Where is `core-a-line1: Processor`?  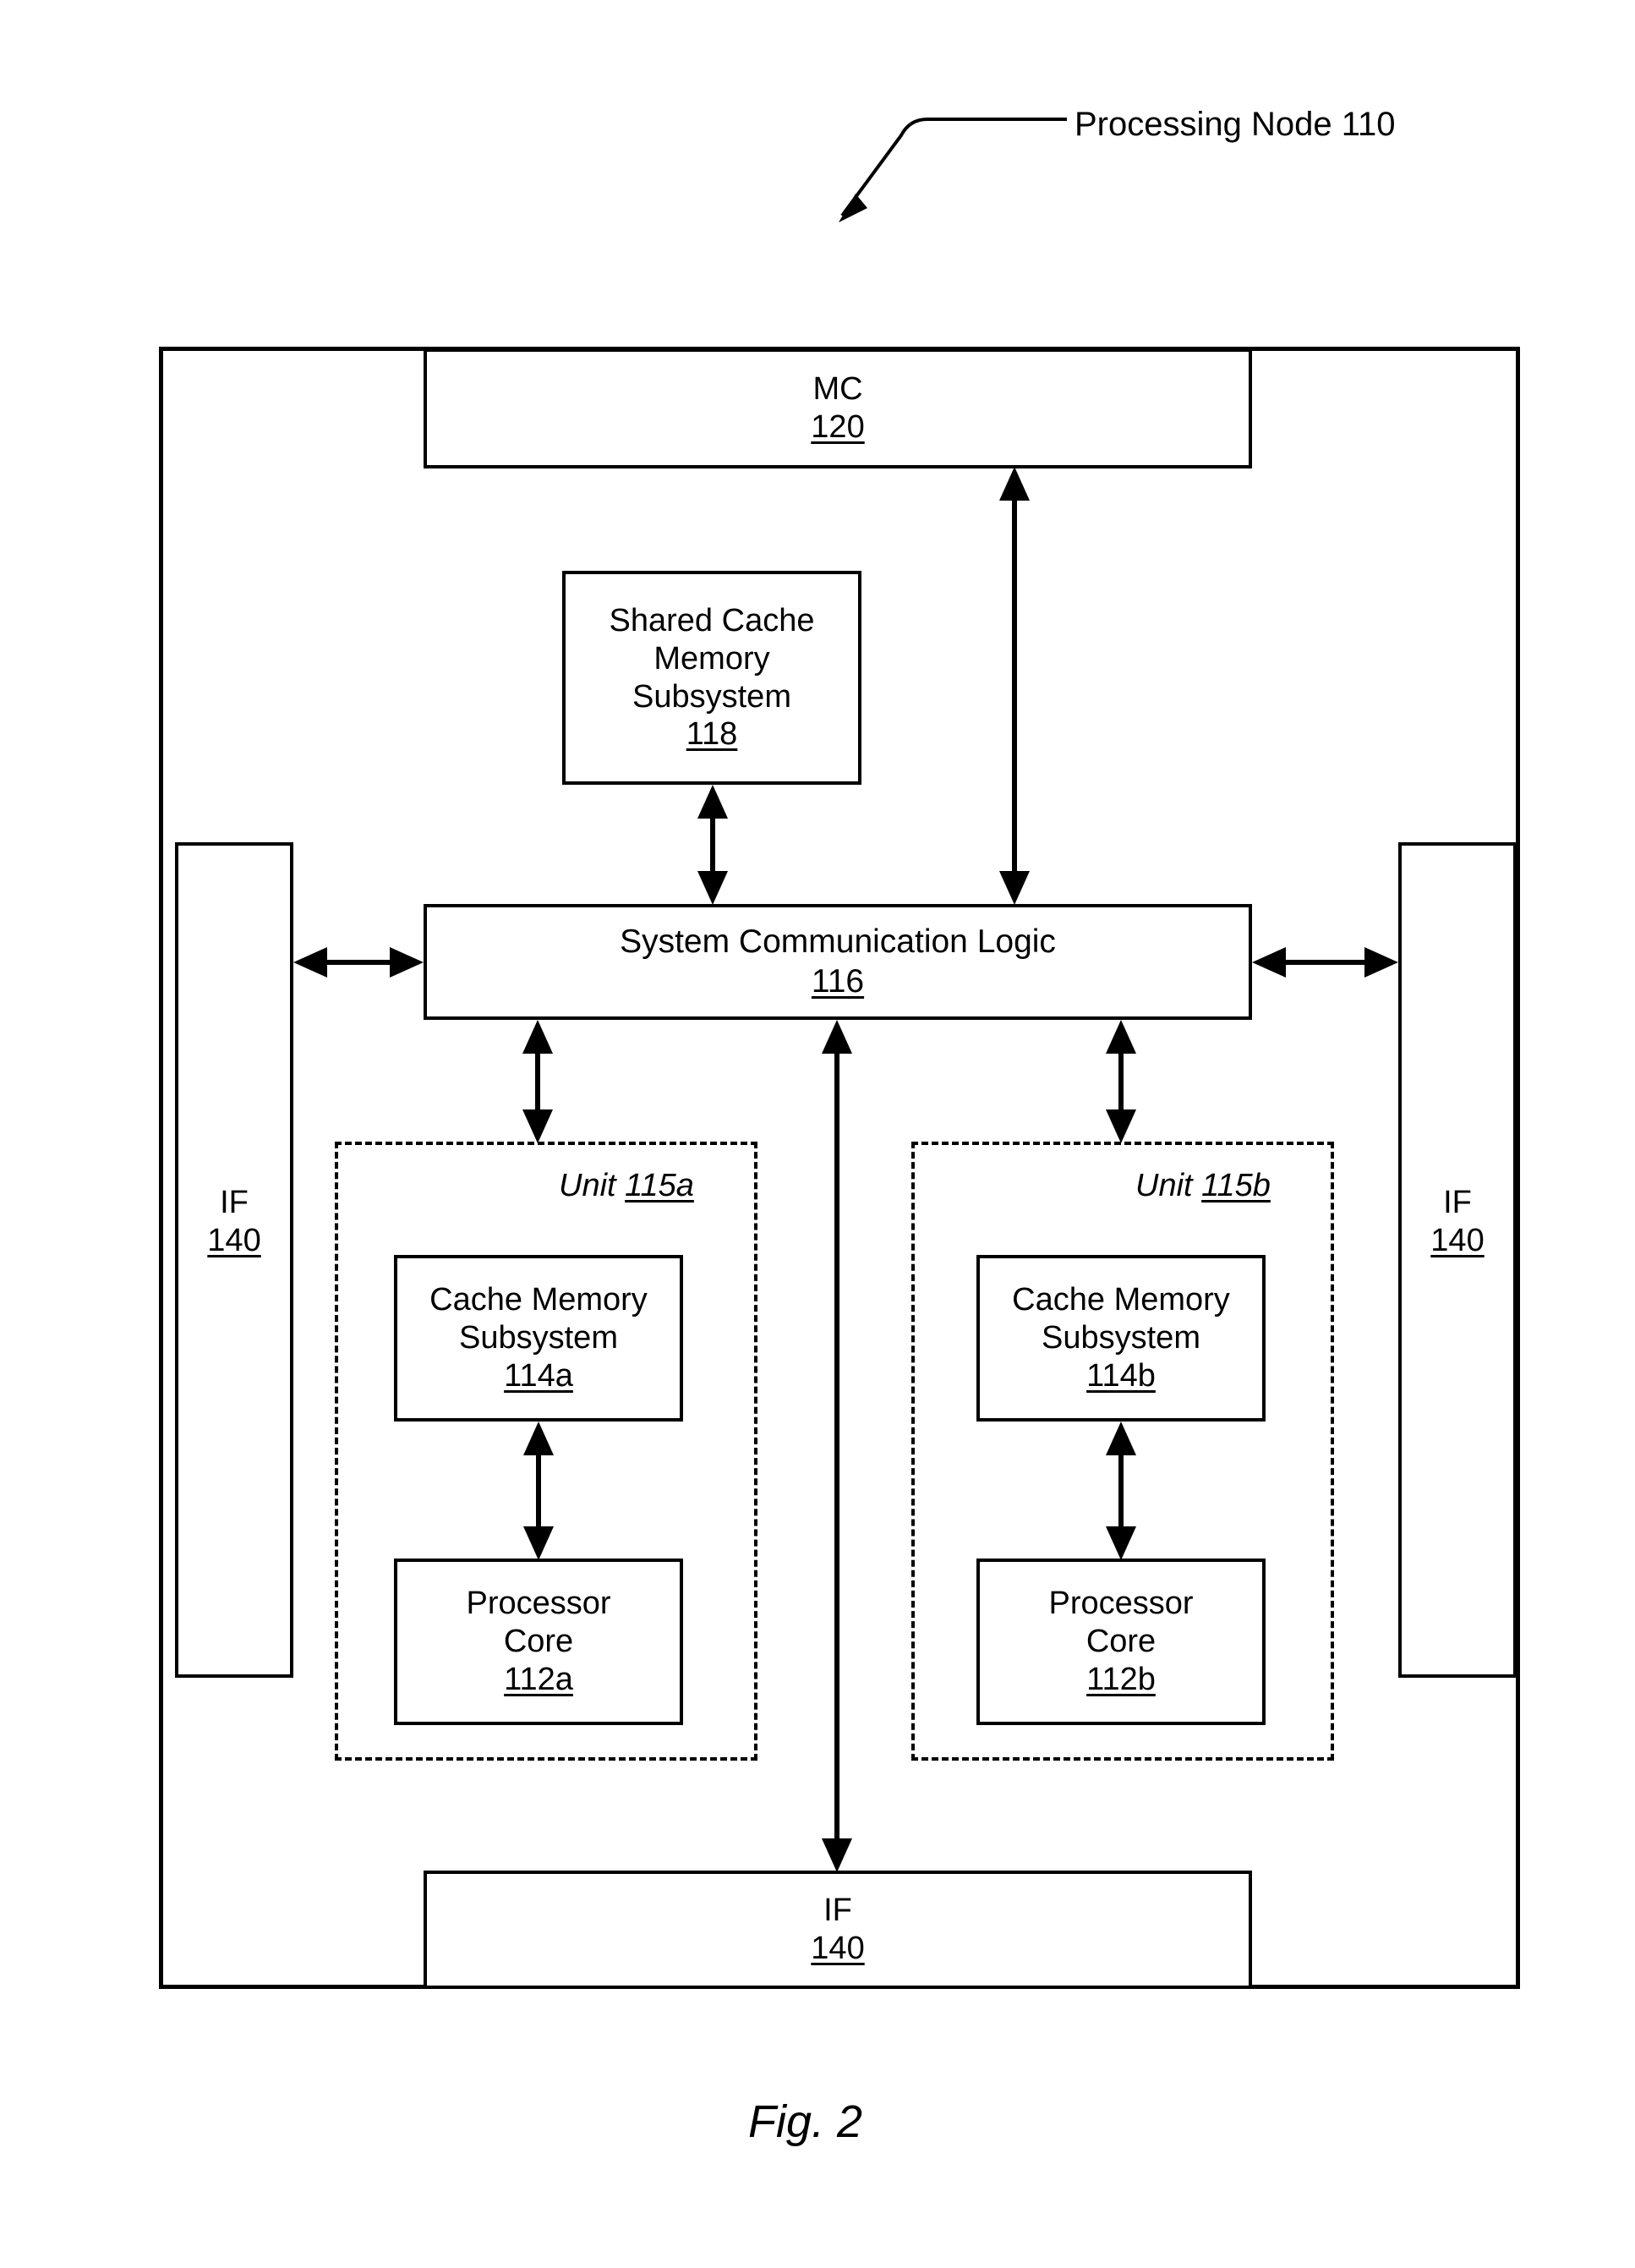 core-a-line1: Processor is located at coordinates (538, 1604).